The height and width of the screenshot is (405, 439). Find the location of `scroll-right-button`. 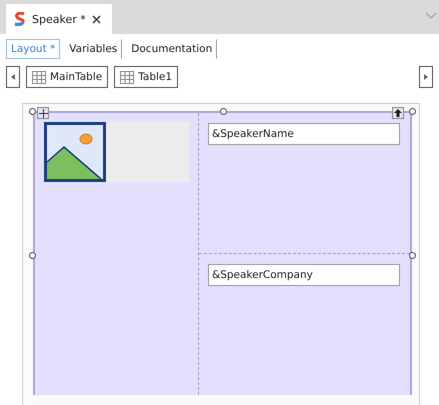

scroll-right-button is located at coordinates (426, 77).